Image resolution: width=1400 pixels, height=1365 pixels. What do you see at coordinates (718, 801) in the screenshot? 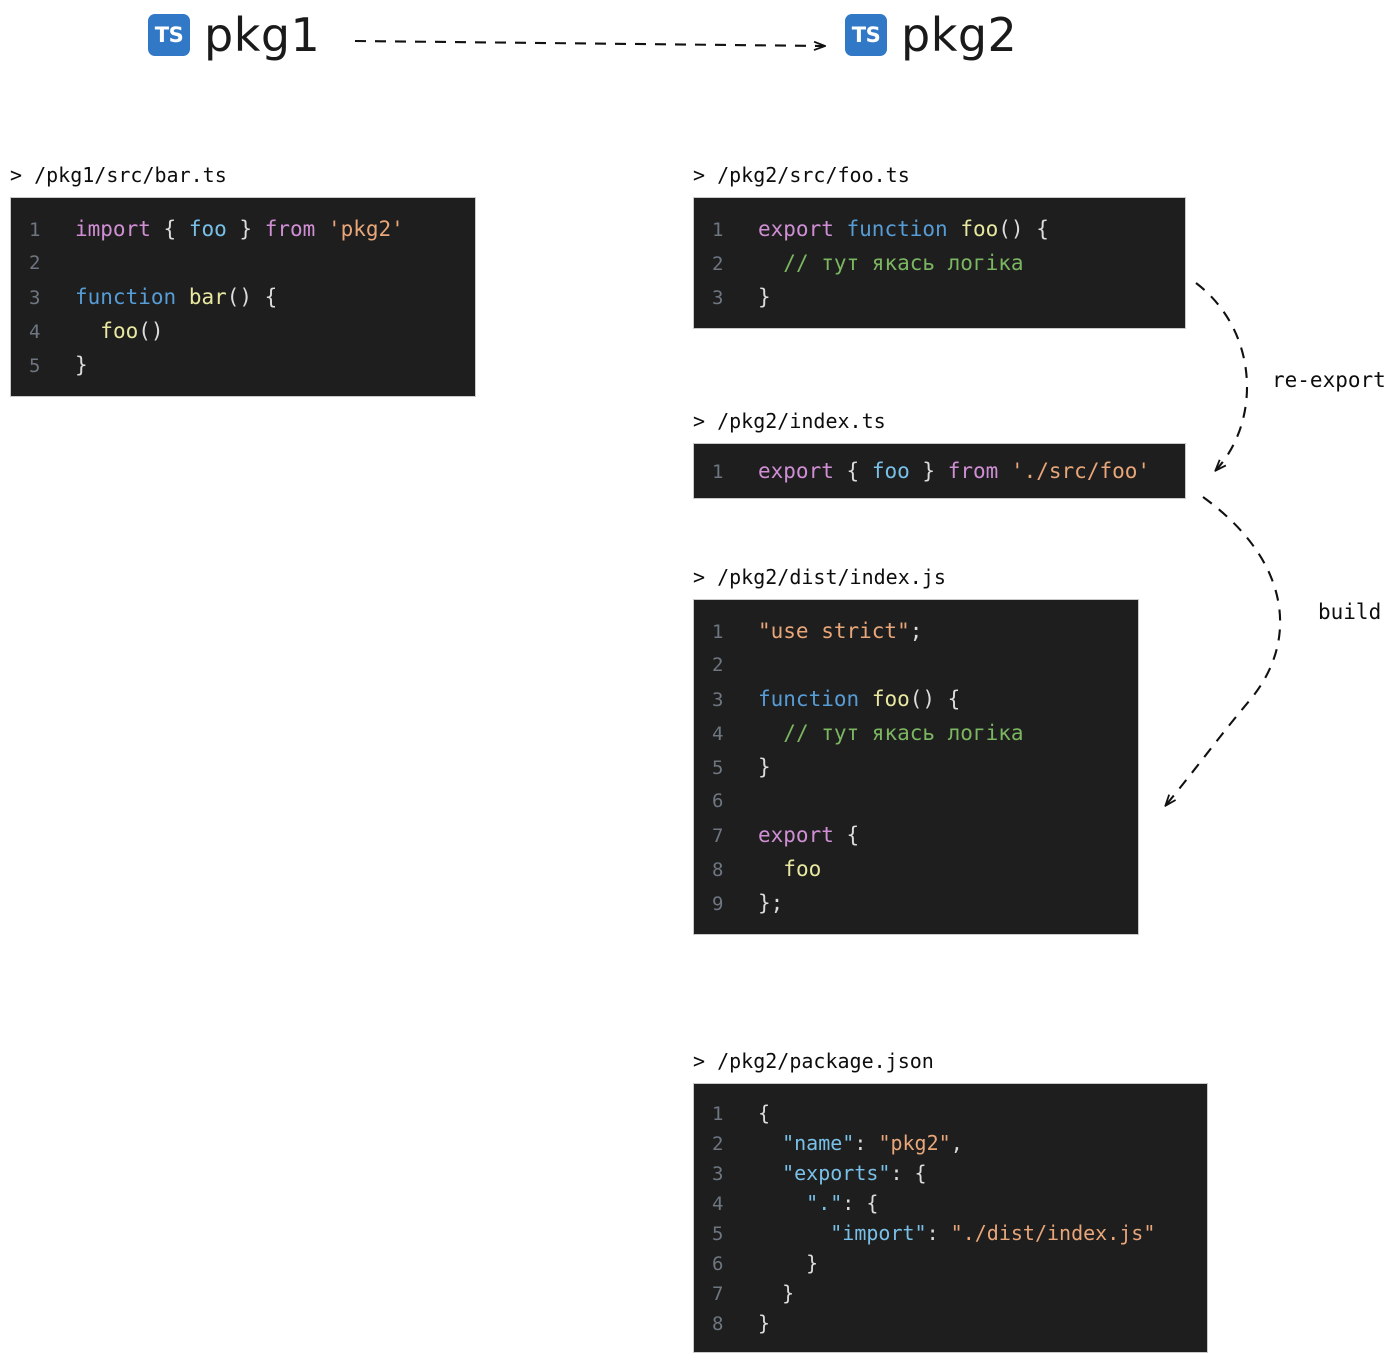
I see `line-number: 6` at bounding box center [718, 801].